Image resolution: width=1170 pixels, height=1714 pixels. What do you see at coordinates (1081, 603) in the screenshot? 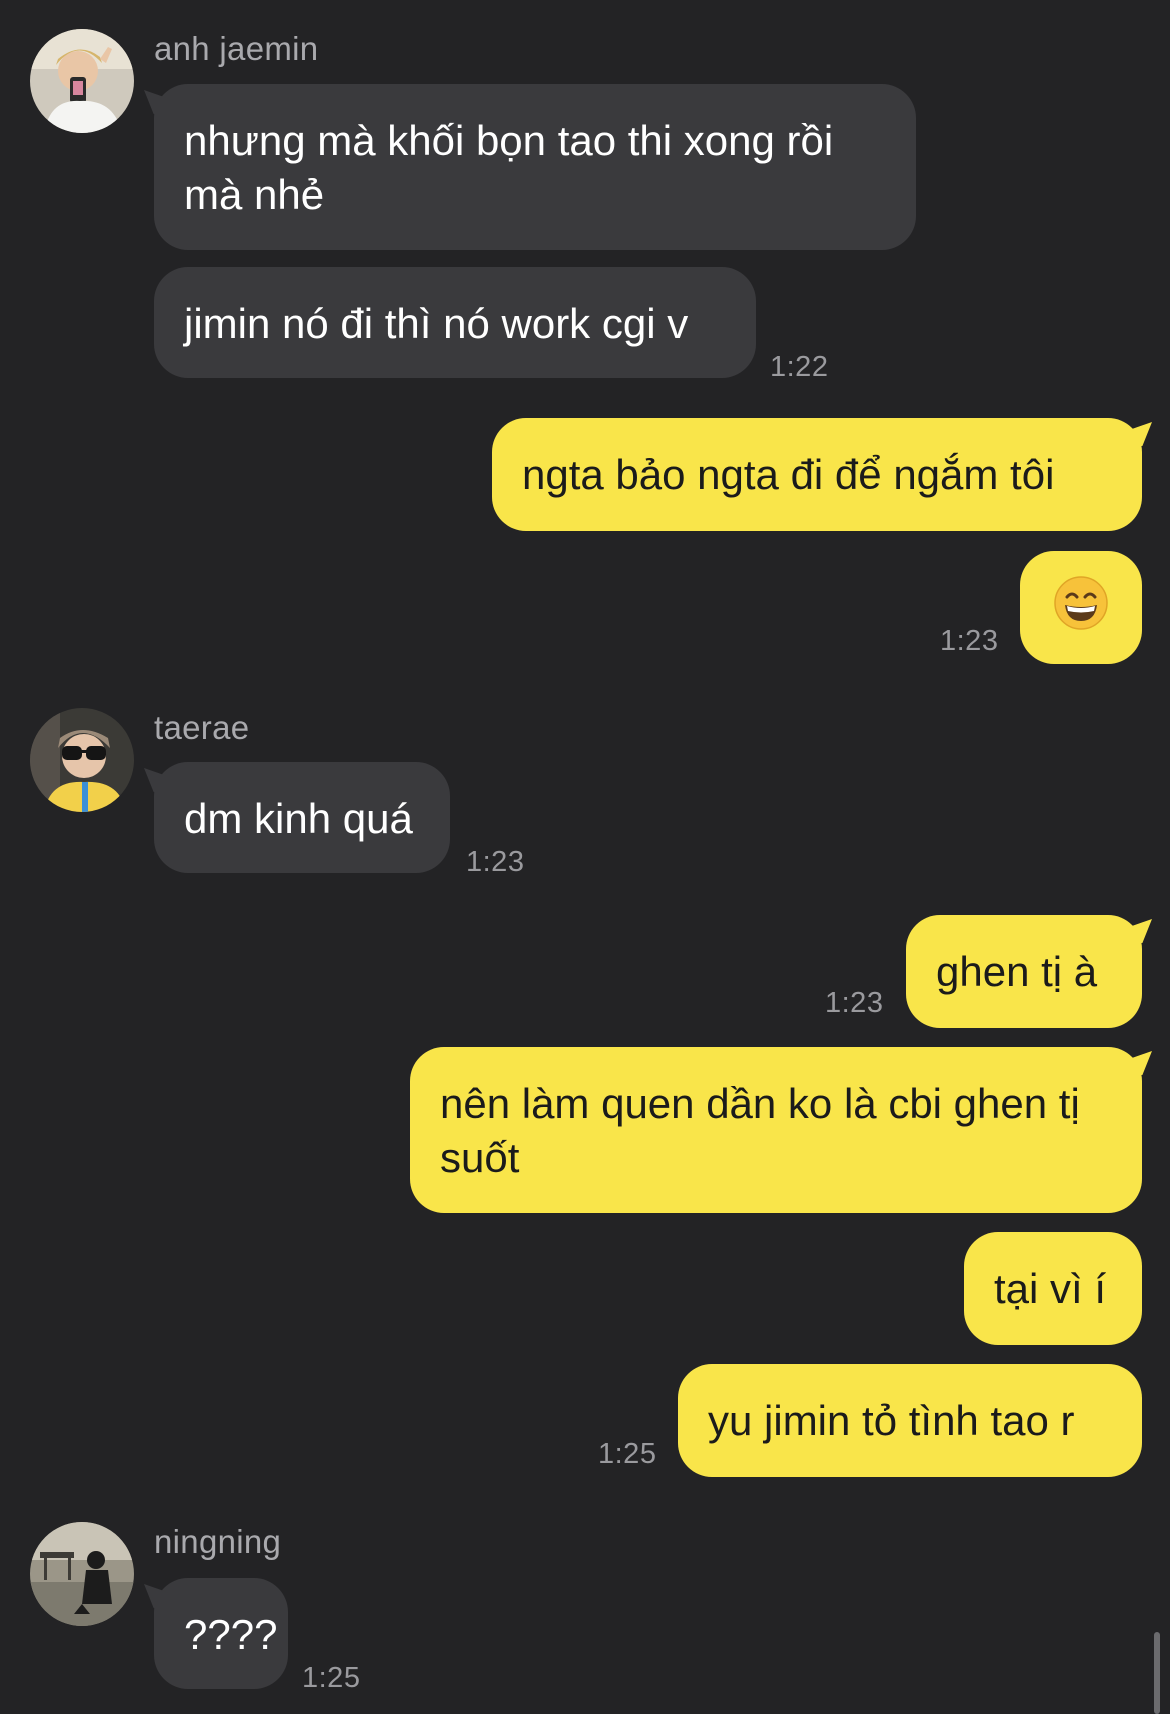
I see `grinning-face-emoji-icon` at bounding box center [1081, 603].